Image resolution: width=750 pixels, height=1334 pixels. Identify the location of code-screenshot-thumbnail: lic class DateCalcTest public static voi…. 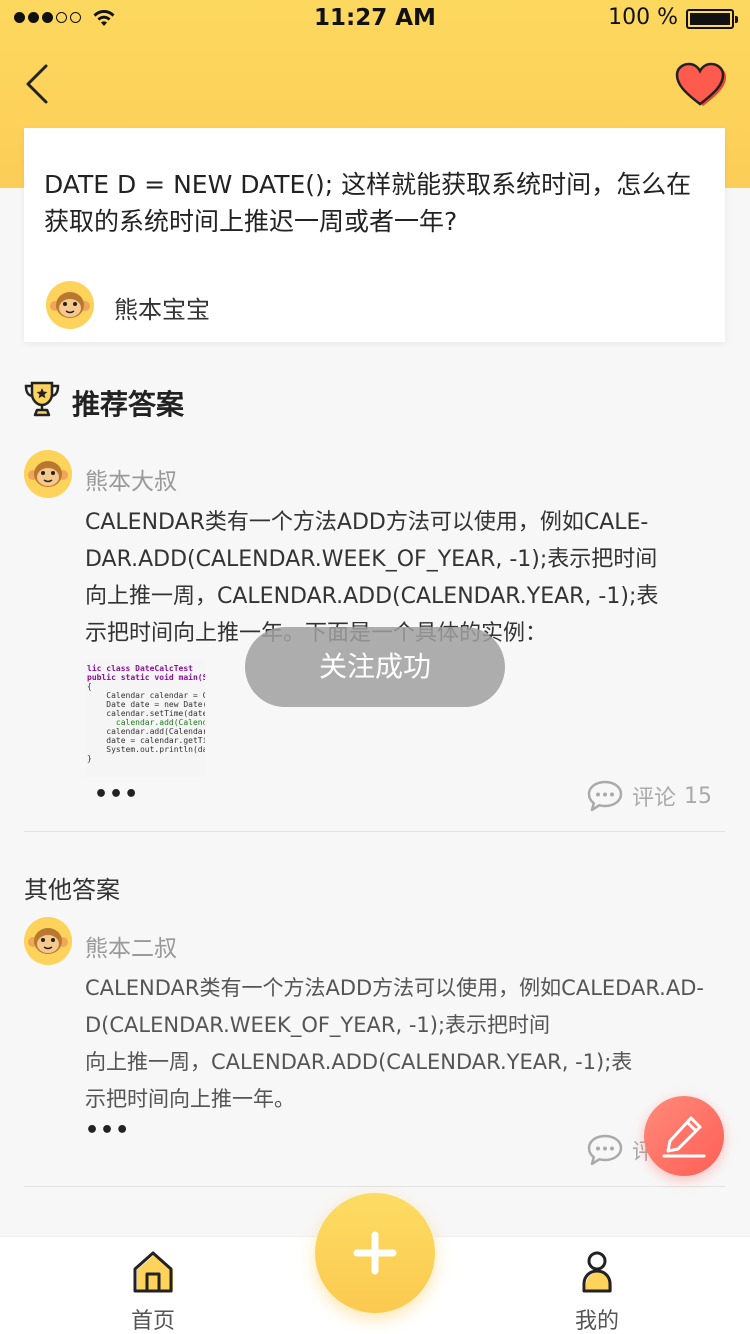
(145, 719).